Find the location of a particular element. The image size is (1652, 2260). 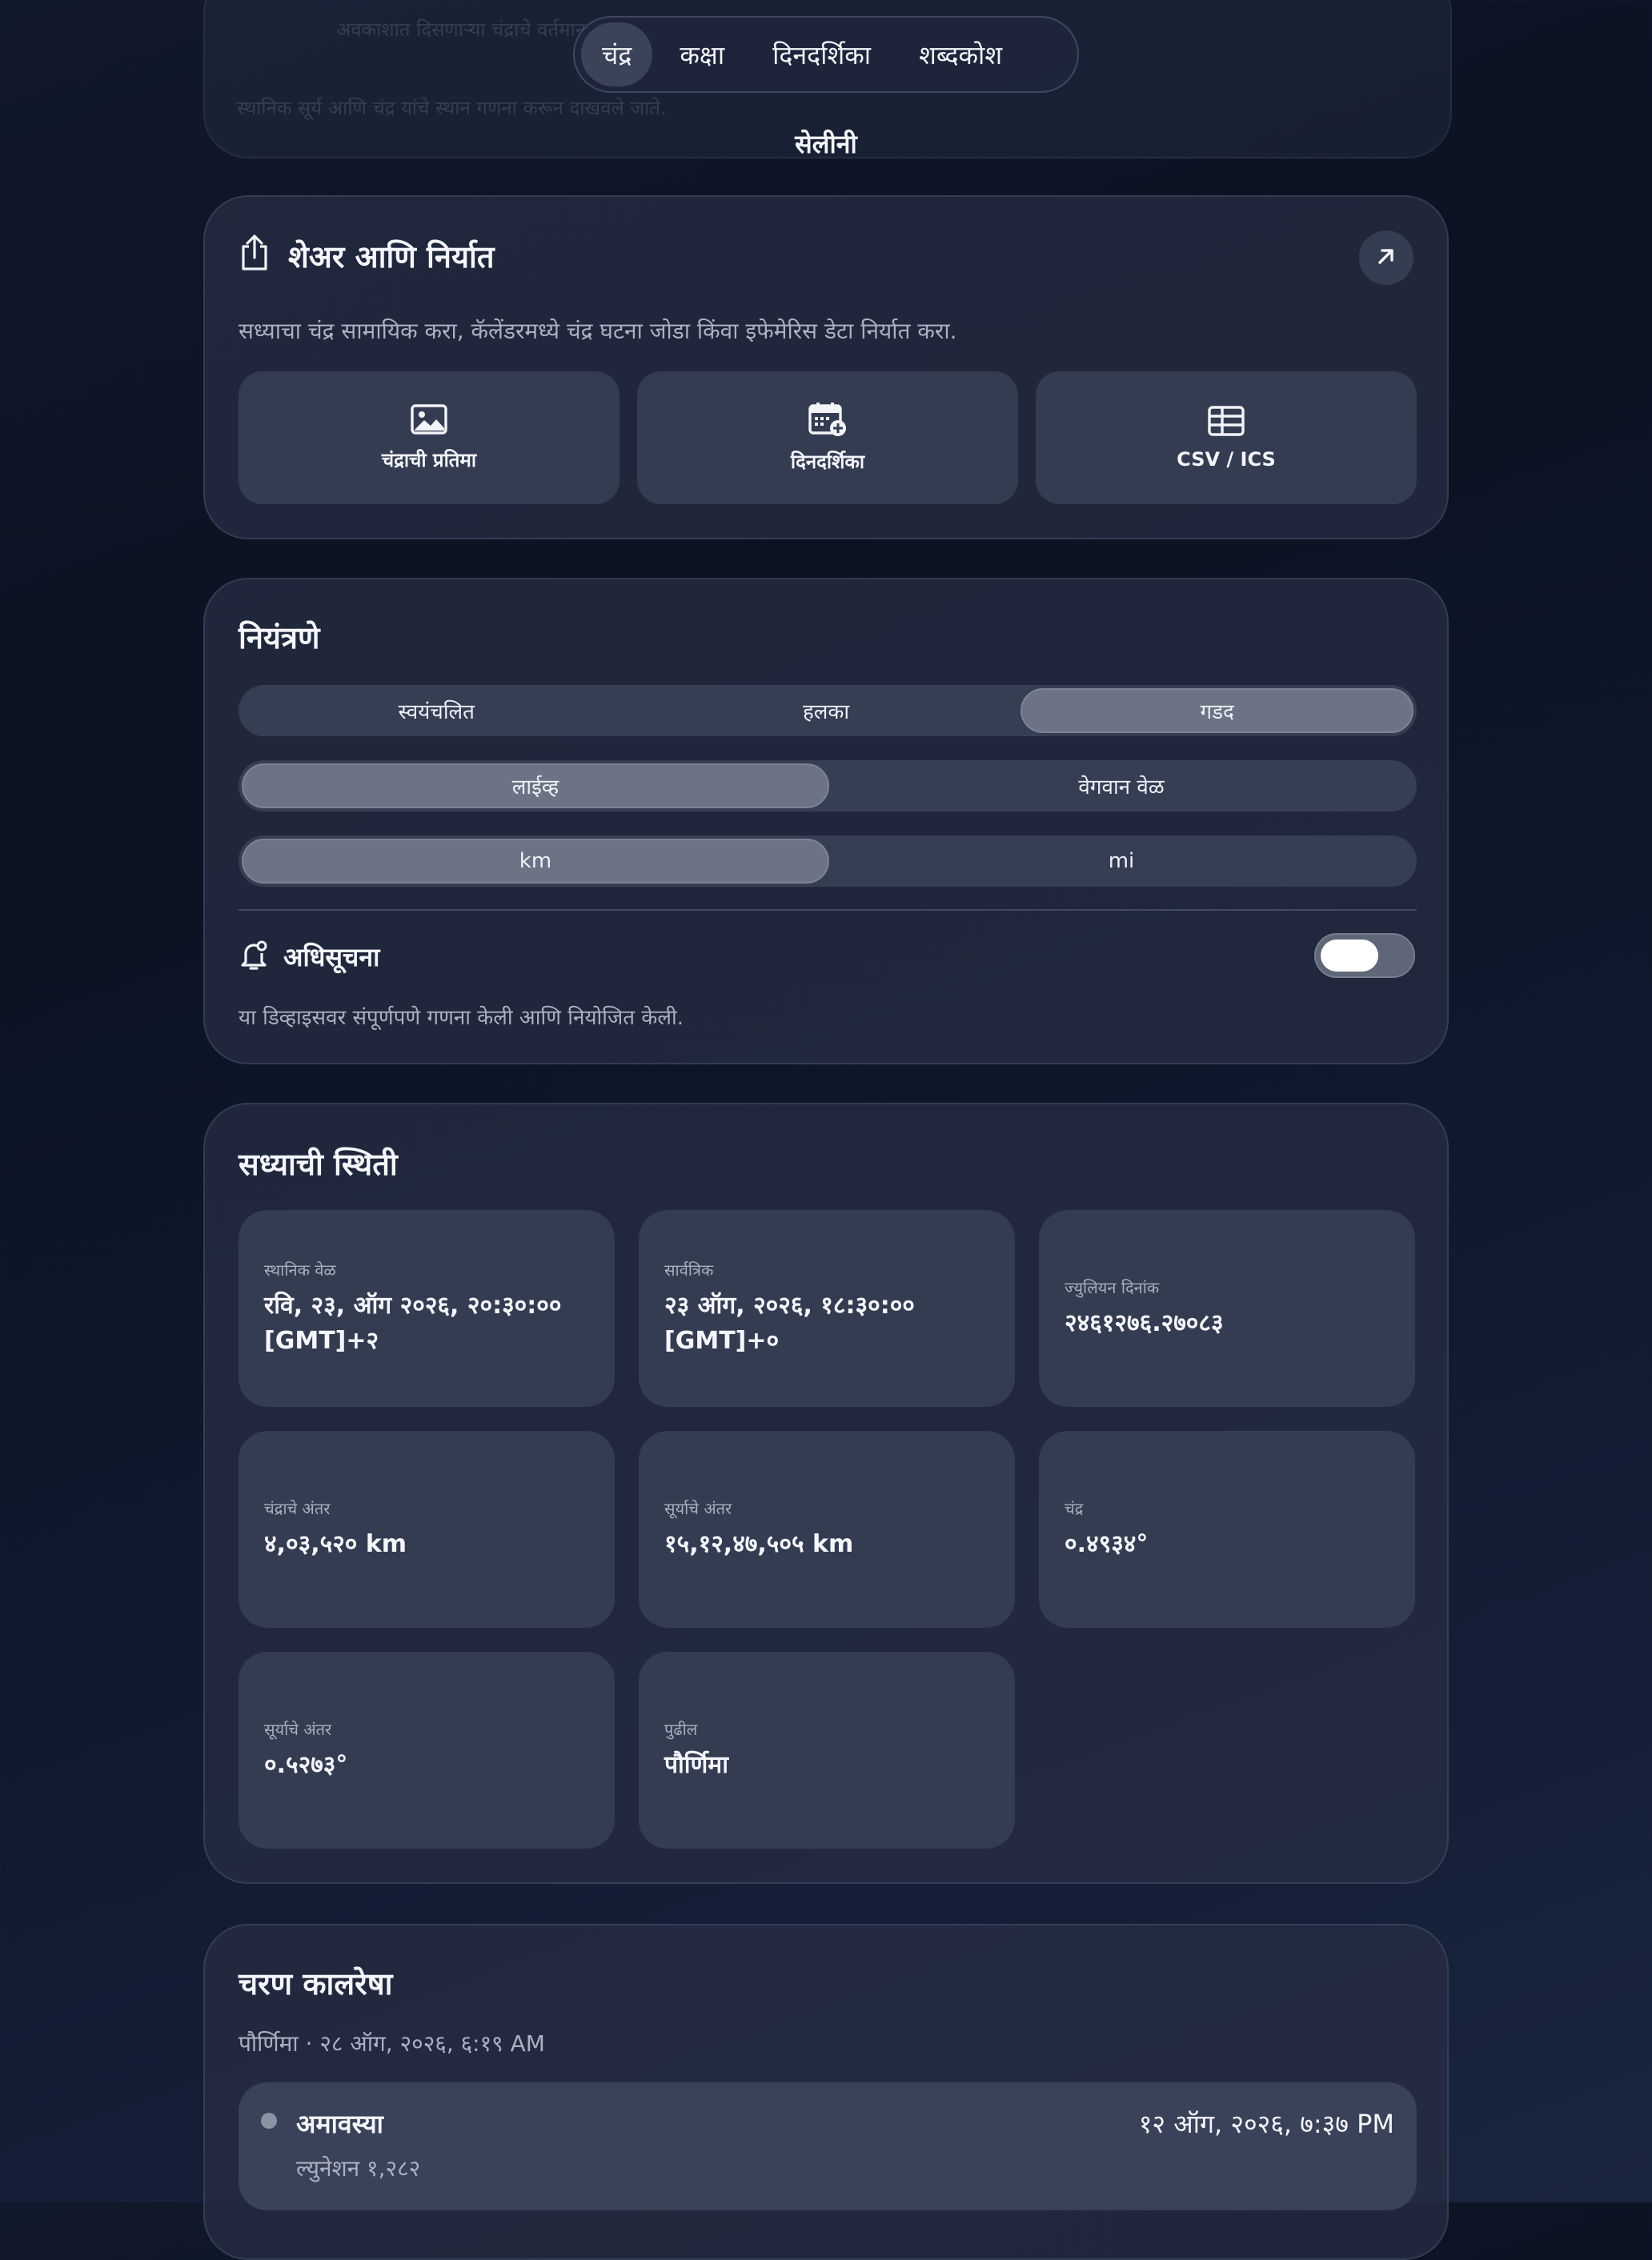

share-title: शेअर आणि निर्यात is located at coordinates (391, 256).